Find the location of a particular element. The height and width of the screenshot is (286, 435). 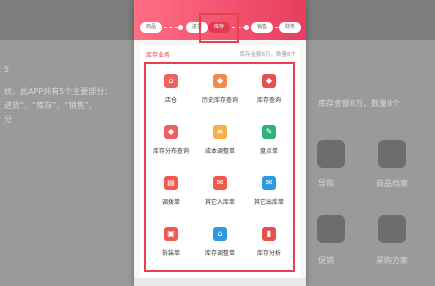

grid-item-label: 拆装单 is located at coordinates (170, 253).